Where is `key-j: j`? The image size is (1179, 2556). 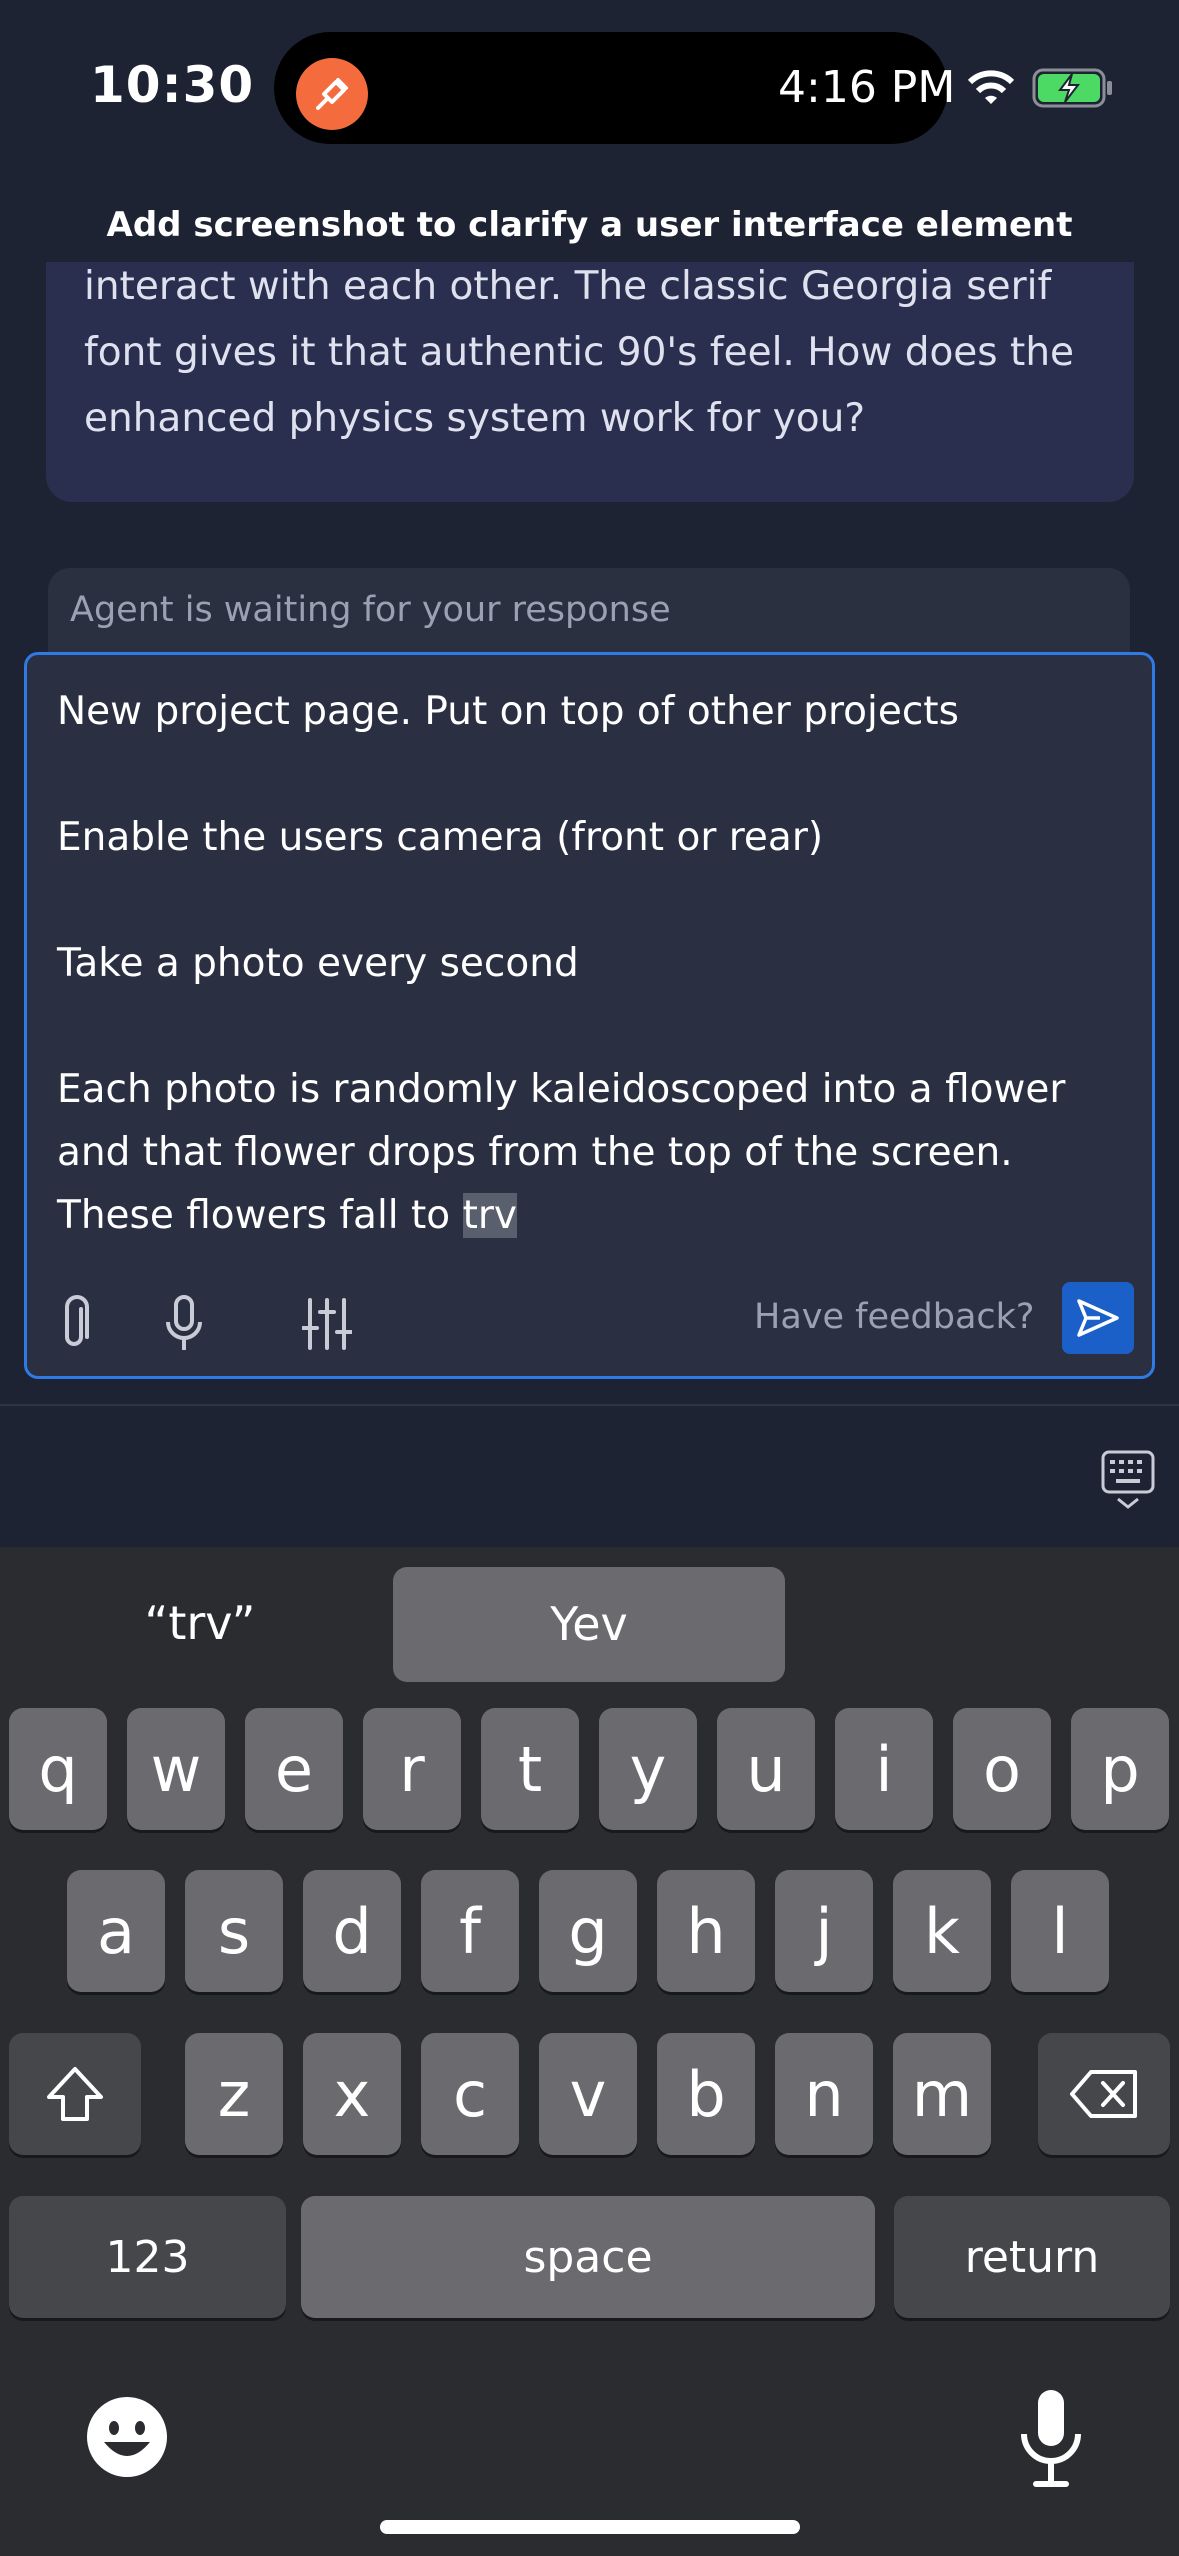
key-j: j is located at coordinates (824, 1931).